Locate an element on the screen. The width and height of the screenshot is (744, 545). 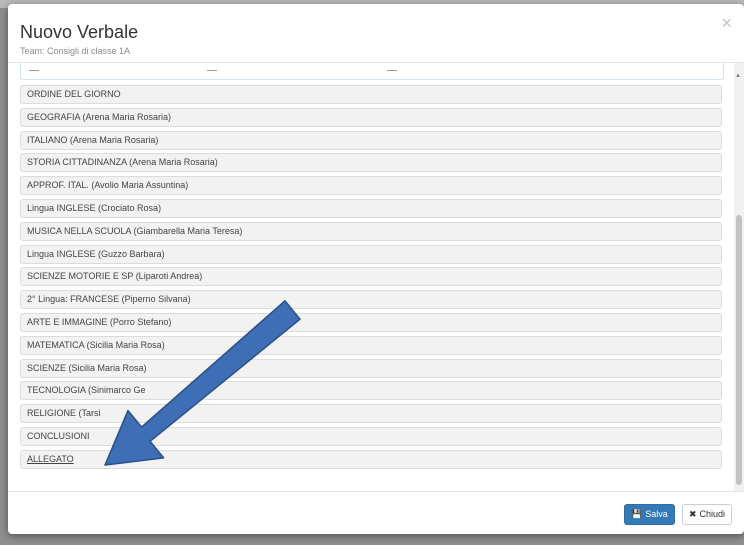
save-button-label: Salva is located at coordinates (656, 514).